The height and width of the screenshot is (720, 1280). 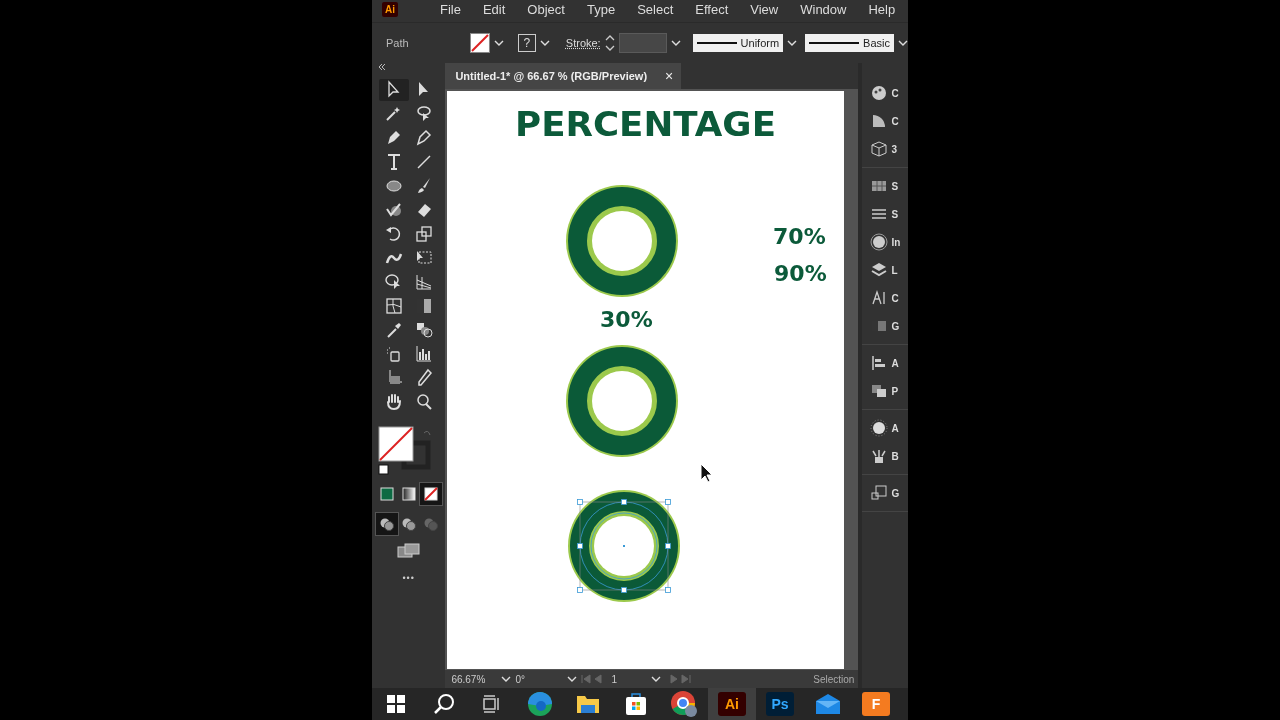 I want to click on selection-tool-icon, so click(x=393, y=90).